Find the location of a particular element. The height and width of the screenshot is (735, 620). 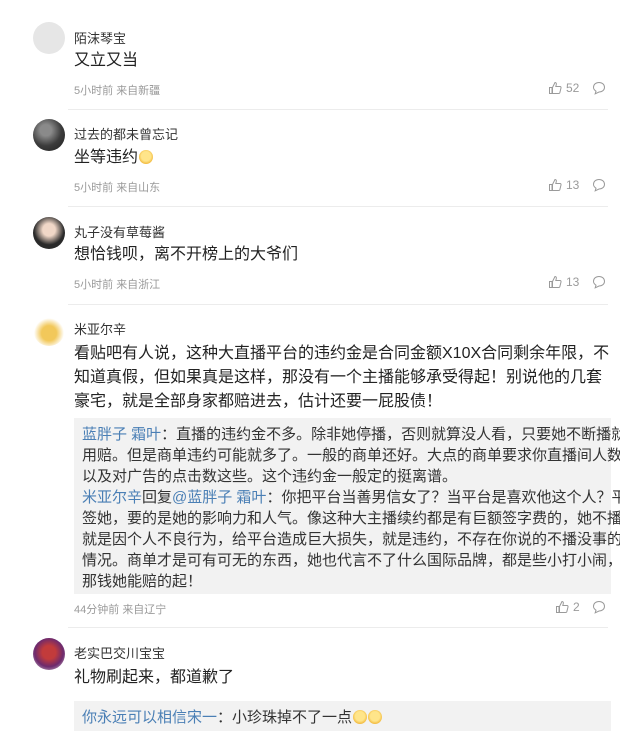

username: 米亚尔辛 is located at coordinates (100, 328).